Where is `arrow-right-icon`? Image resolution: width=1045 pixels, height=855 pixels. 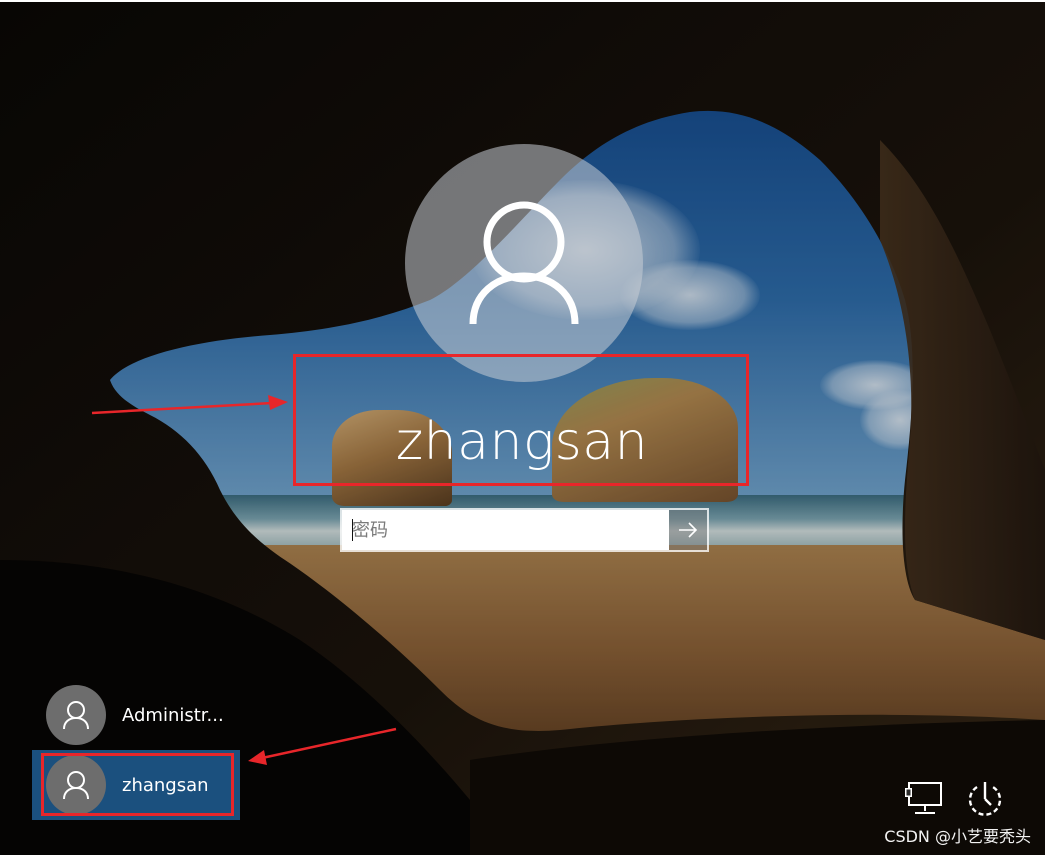 arrow-right-icon is located at coordinates (688, 530).